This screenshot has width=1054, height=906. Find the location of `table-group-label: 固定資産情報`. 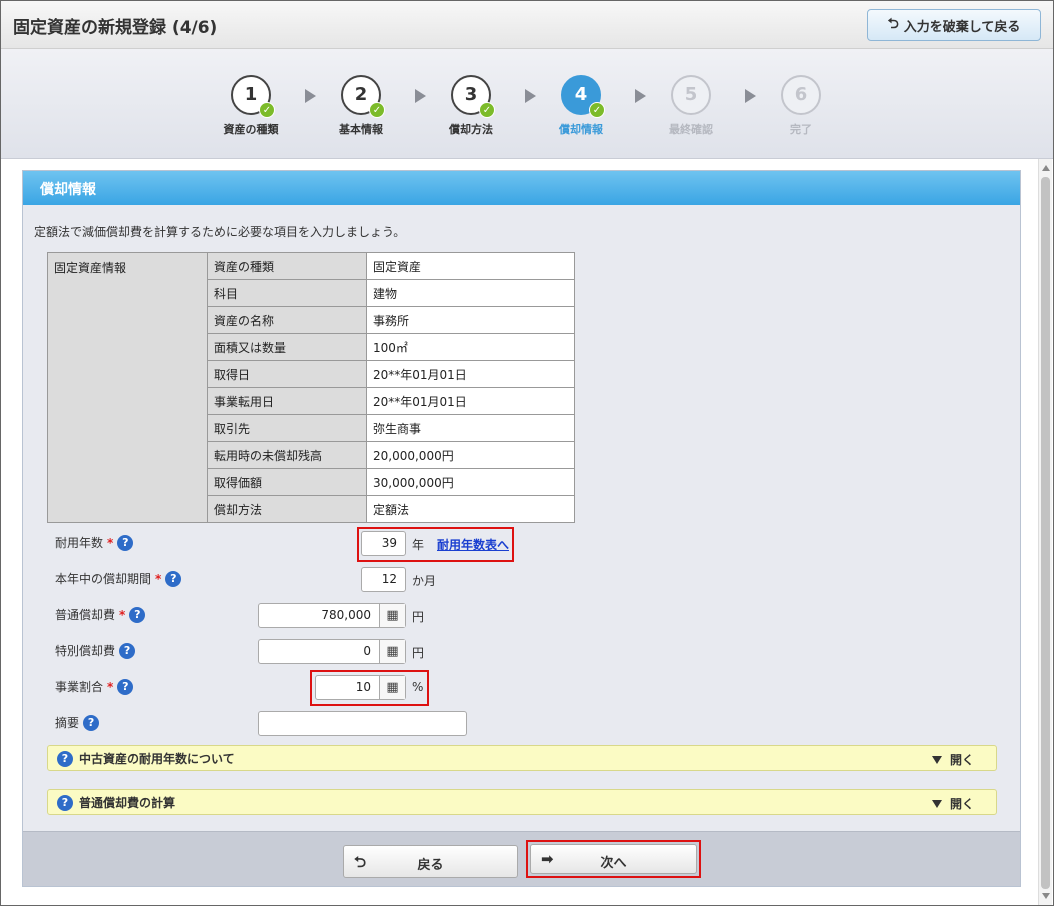

table-group-label: 固定資産情報 is located at coordinates (127, 387).